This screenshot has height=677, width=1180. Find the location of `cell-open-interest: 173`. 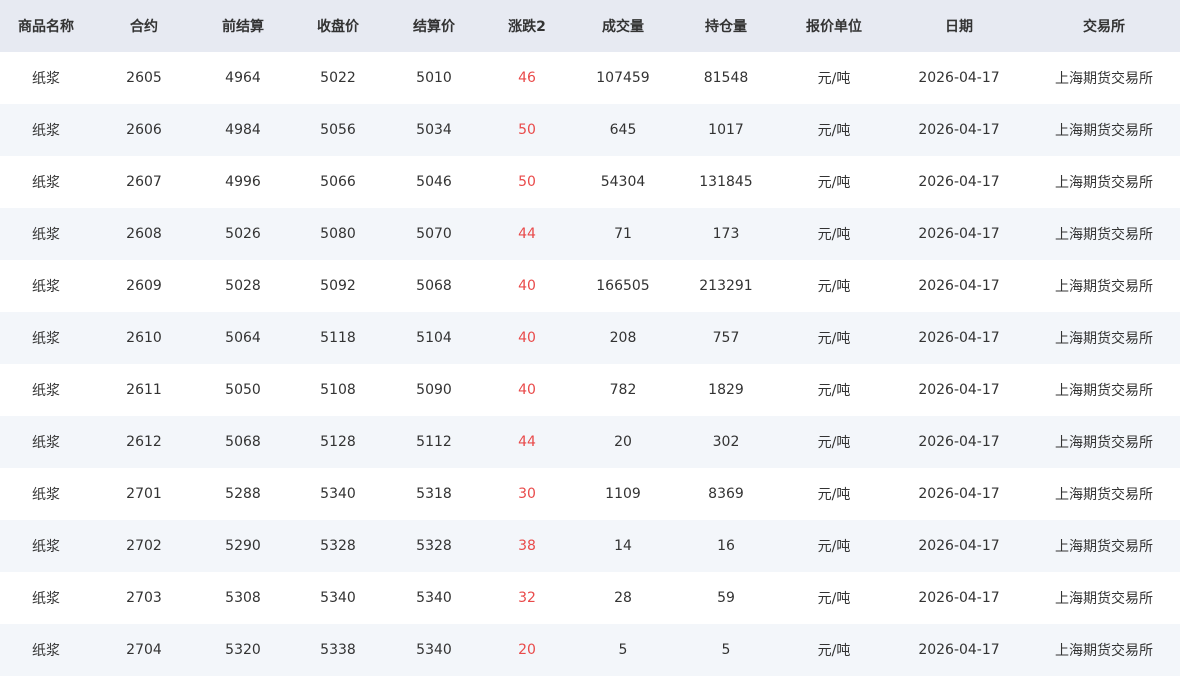

cell-open-interest: 173 is located at coordinates (726, 234).